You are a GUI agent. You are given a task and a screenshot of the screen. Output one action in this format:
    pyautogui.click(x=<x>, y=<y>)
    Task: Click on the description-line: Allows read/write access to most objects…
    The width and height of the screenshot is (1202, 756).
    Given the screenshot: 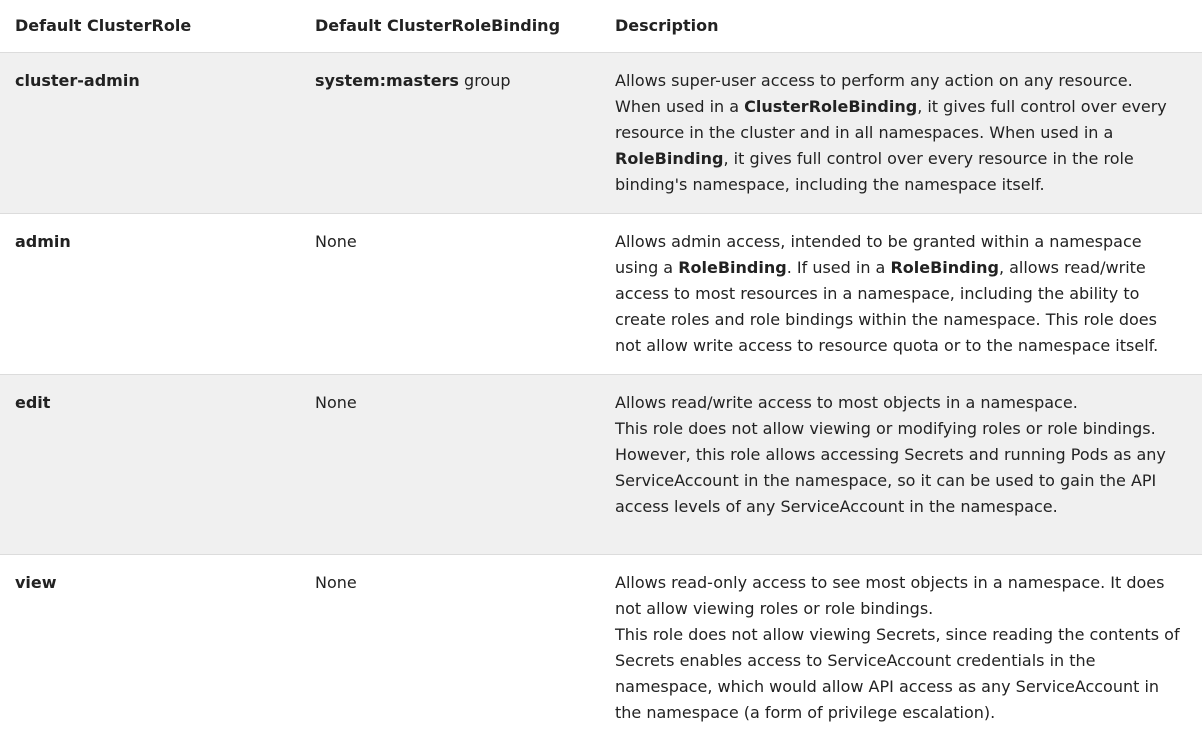 What is the action you would take?
    pyautogui.click(x=901, y=403)
    